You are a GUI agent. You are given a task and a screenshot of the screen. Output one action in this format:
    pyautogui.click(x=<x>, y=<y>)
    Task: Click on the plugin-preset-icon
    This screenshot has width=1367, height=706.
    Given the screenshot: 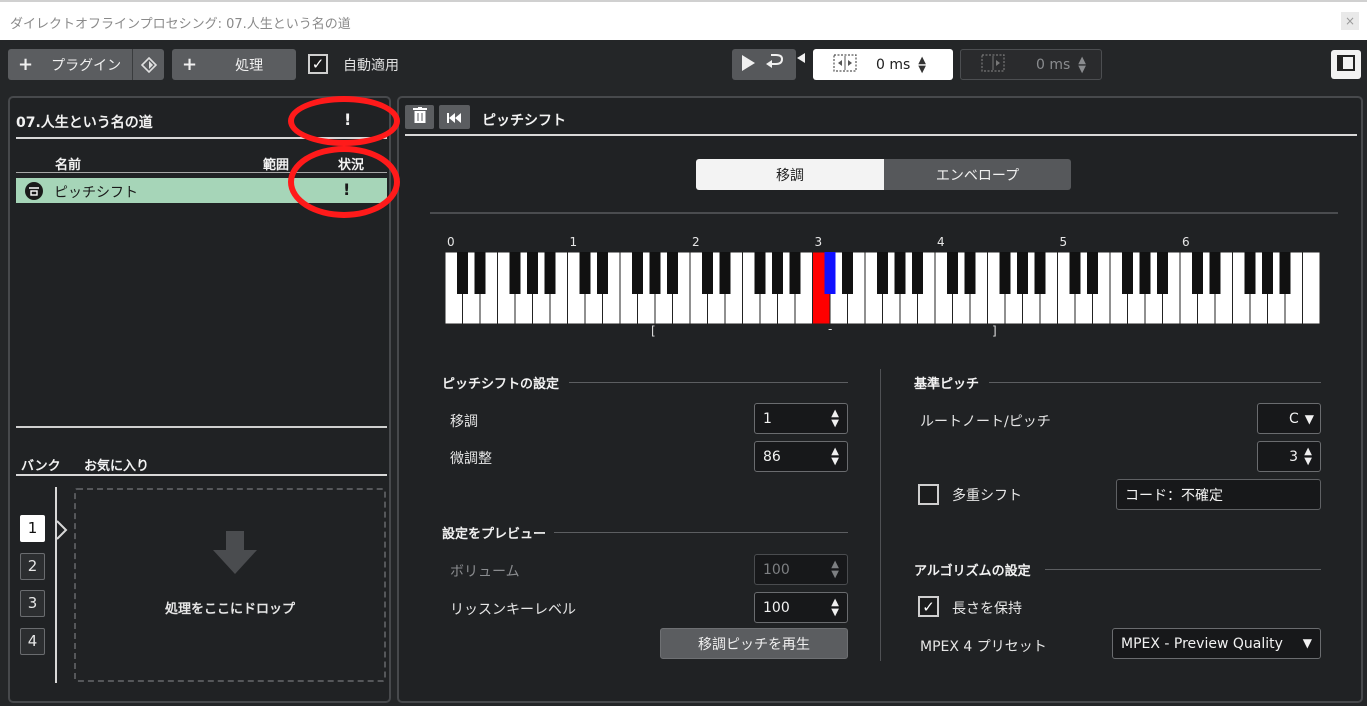 What is the action you would take?
    pyautogui.click(x=148, y=64)
    